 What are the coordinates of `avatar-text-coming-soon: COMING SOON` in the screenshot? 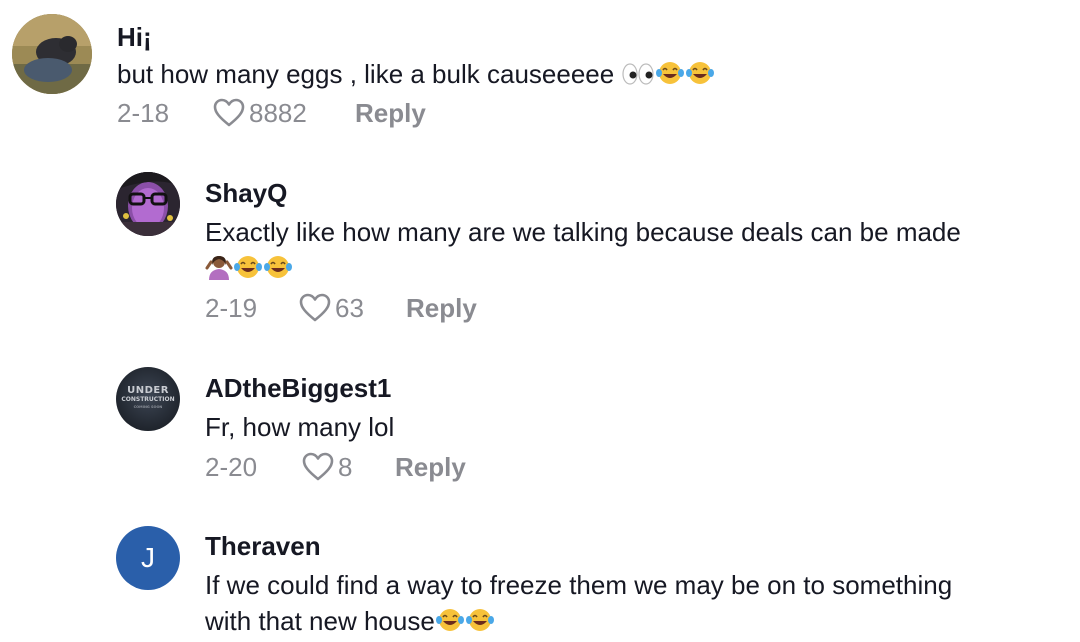 It's located at (148, 407).